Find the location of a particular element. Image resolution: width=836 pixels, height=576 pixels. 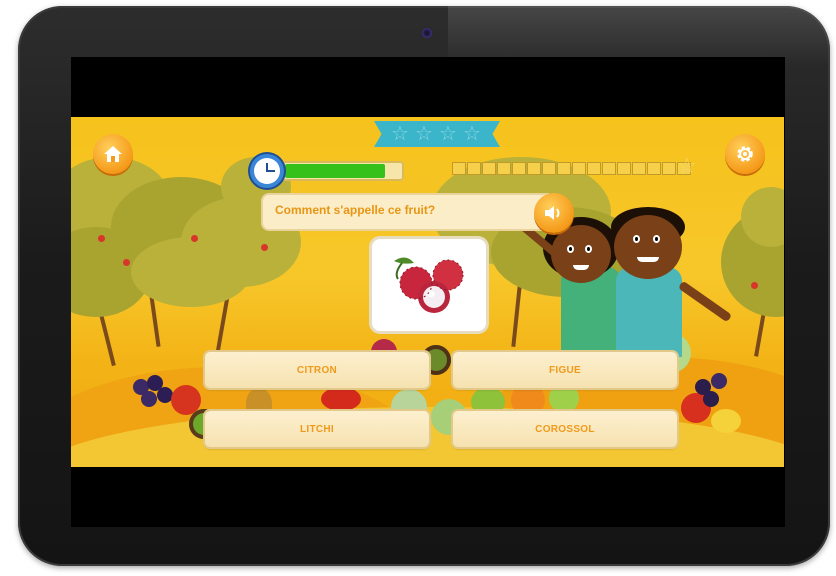

timer-bar is located at coordinates (343, 171).